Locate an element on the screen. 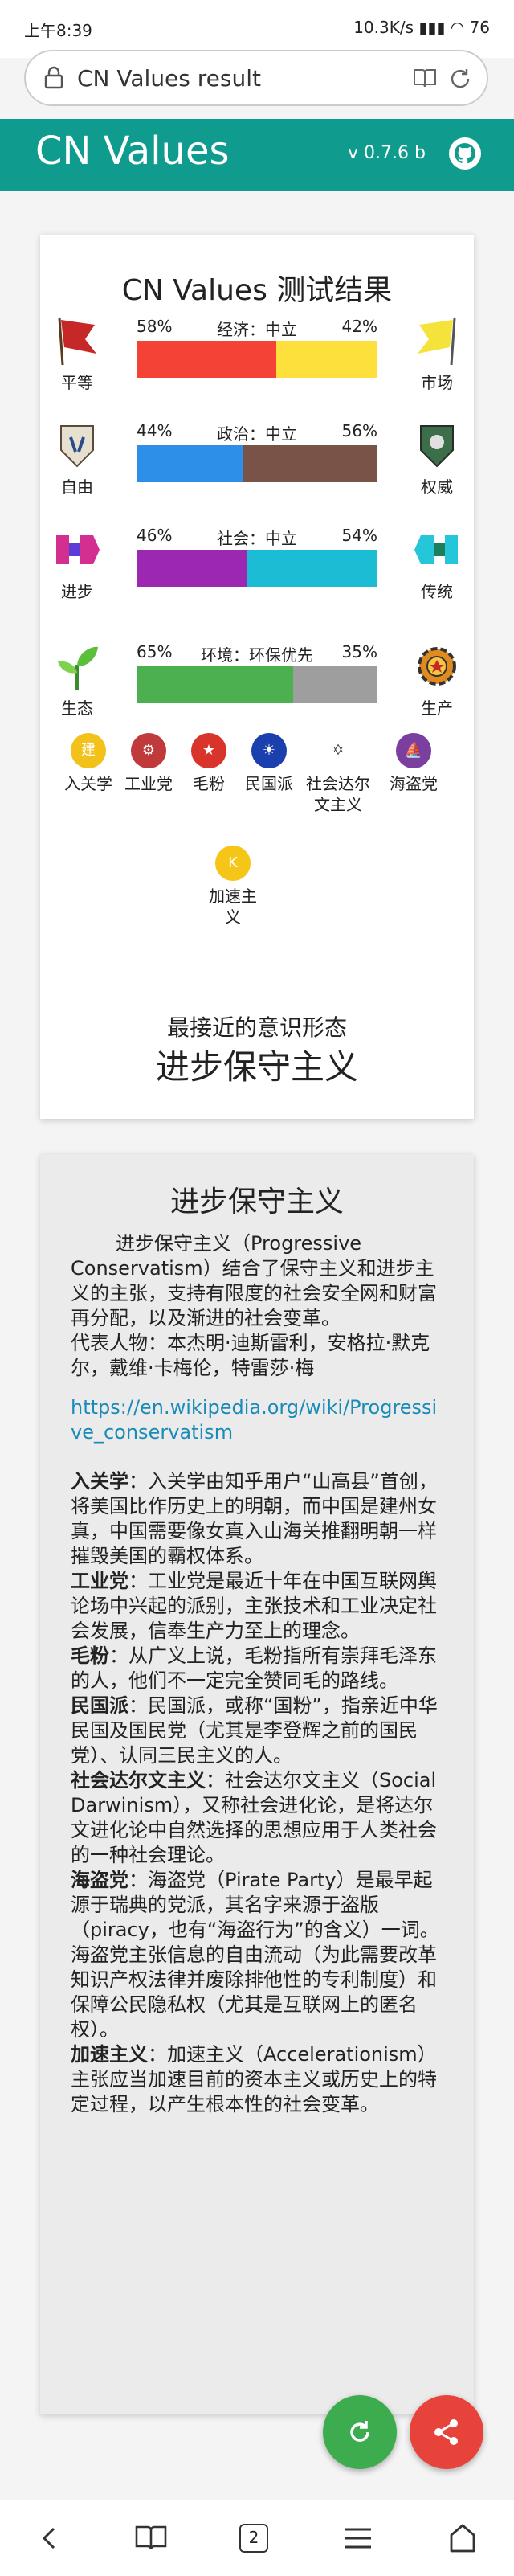  badge-glyph: 建 is located at coordinates (88, 750).